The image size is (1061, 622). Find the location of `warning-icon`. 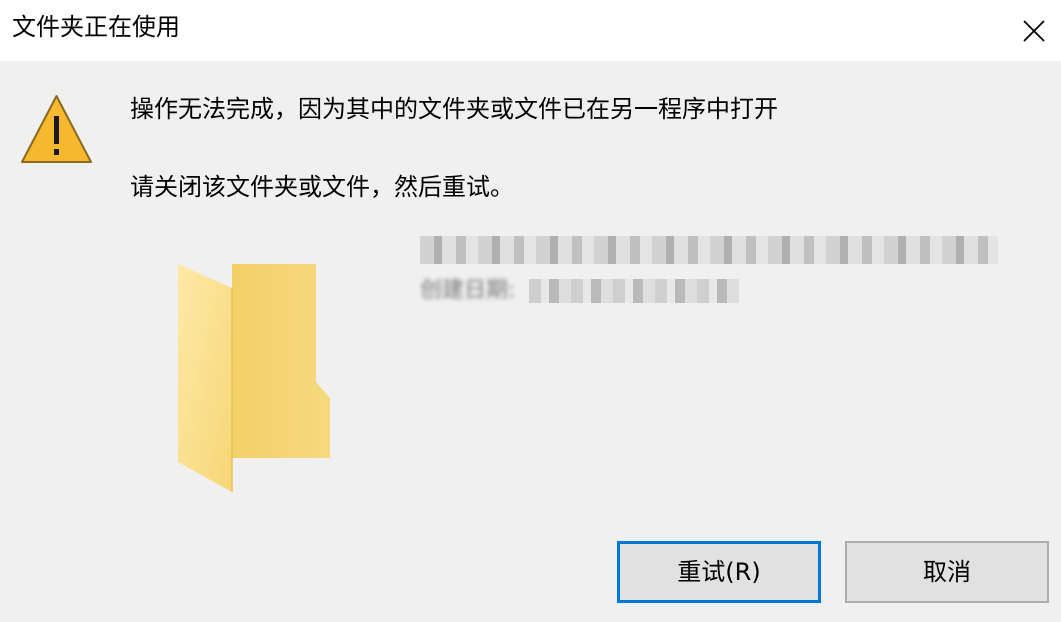

warning-icon is located at coordinates (56, 129).